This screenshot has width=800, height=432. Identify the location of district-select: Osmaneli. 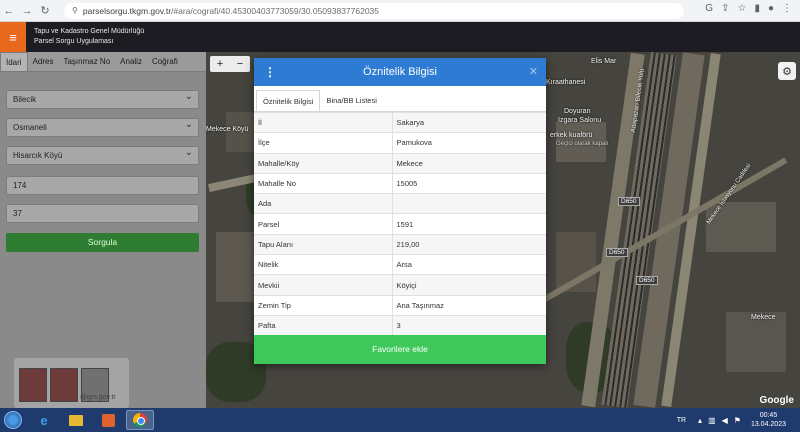
(102, 126).